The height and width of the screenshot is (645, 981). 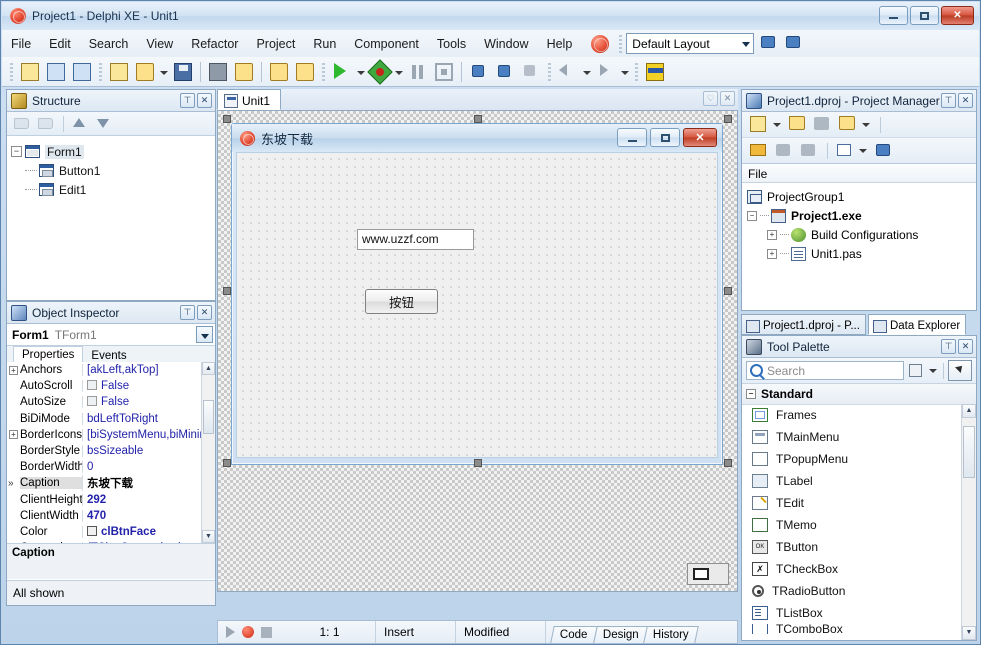 What do you see at coordinates (164, 72) in the screenshot?
I see `open-folder-dropdown` at bounding box center [164, 72].